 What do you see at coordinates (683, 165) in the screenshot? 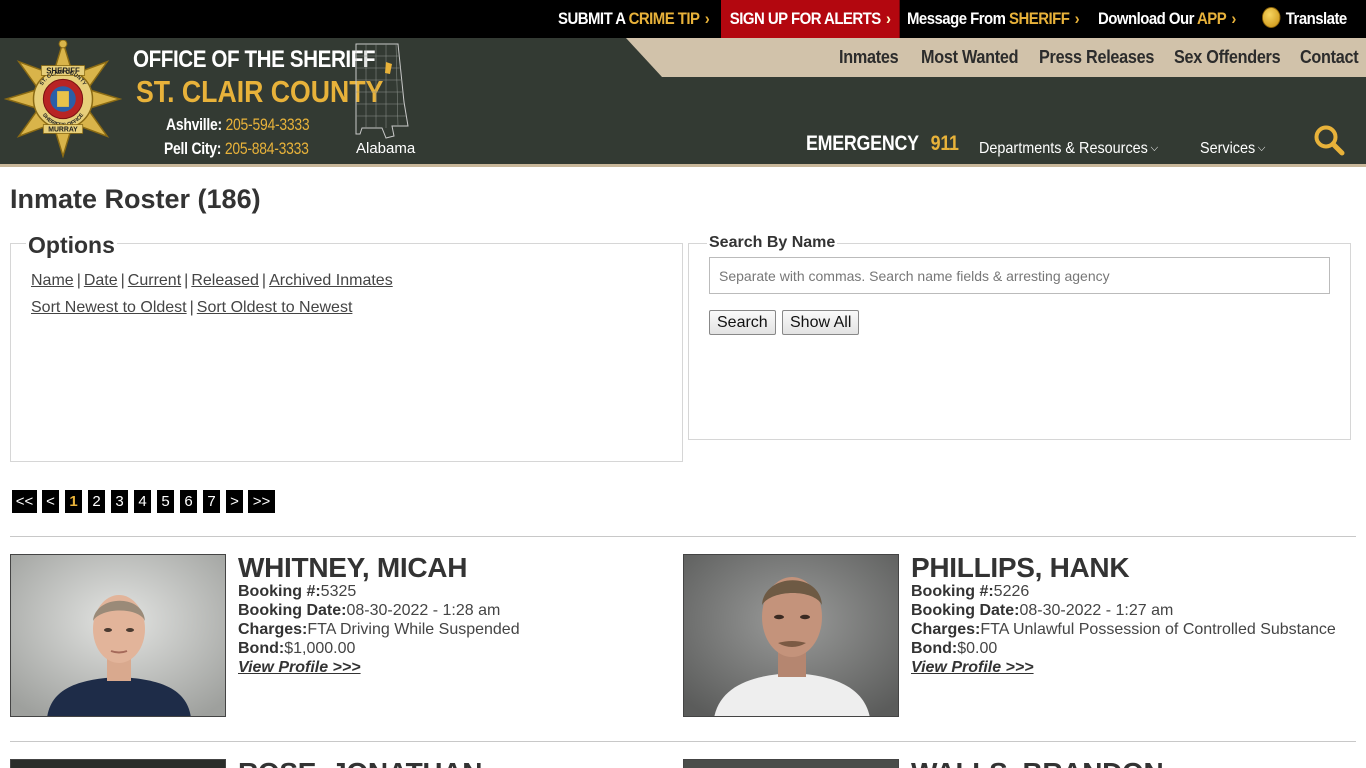
I see `header-divider` at bounding box center [683, 165].